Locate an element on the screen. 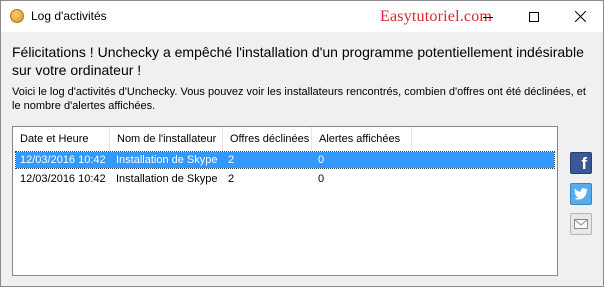 This screenshot has width=604, height=287. minimize-button is located at coordinates (488, 16).